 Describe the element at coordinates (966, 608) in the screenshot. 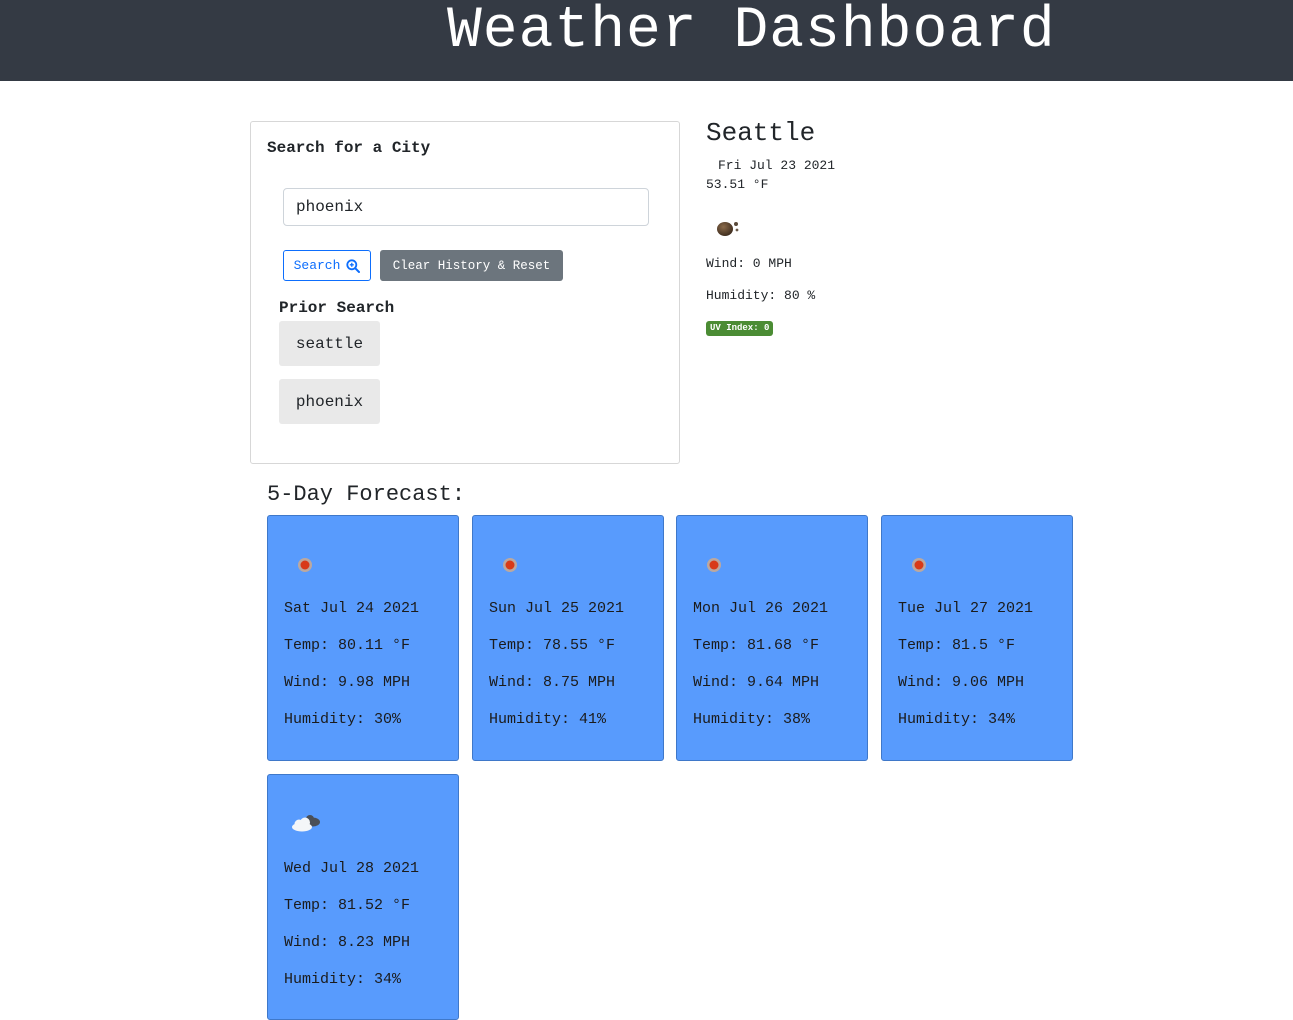

I see `forecast-date: Tue Jul 27 2021` at that location.